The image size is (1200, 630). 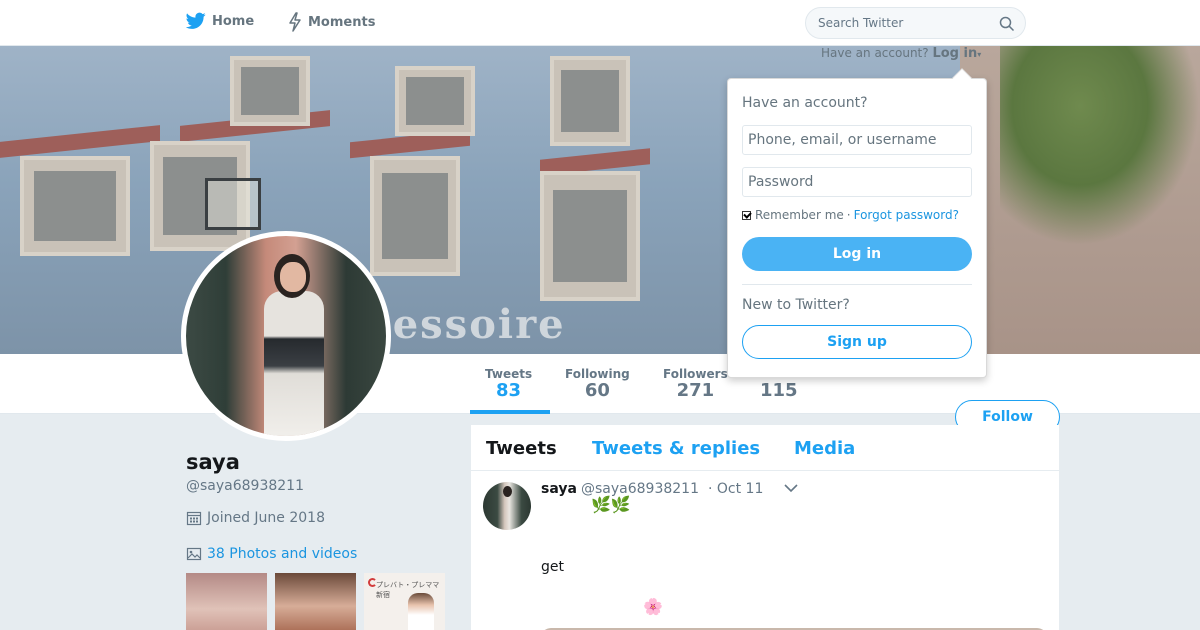 What do you see at coordinates (1007, 24) in the screenshot?
I see `search-icon` at bounding box center [1007, 24].